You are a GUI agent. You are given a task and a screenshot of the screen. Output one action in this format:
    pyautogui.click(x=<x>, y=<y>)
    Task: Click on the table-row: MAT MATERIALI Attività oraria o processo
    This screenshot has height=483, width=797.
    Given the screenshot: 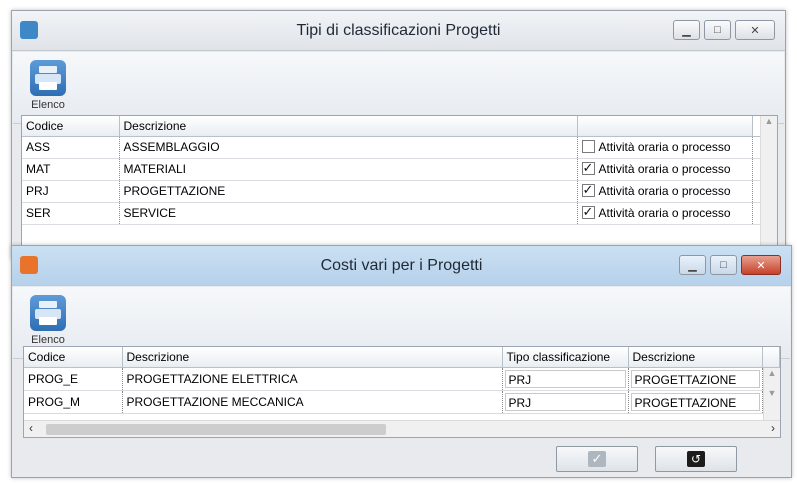 What is the action you would take?
    pyautogui.click(x=399, y=169)
    